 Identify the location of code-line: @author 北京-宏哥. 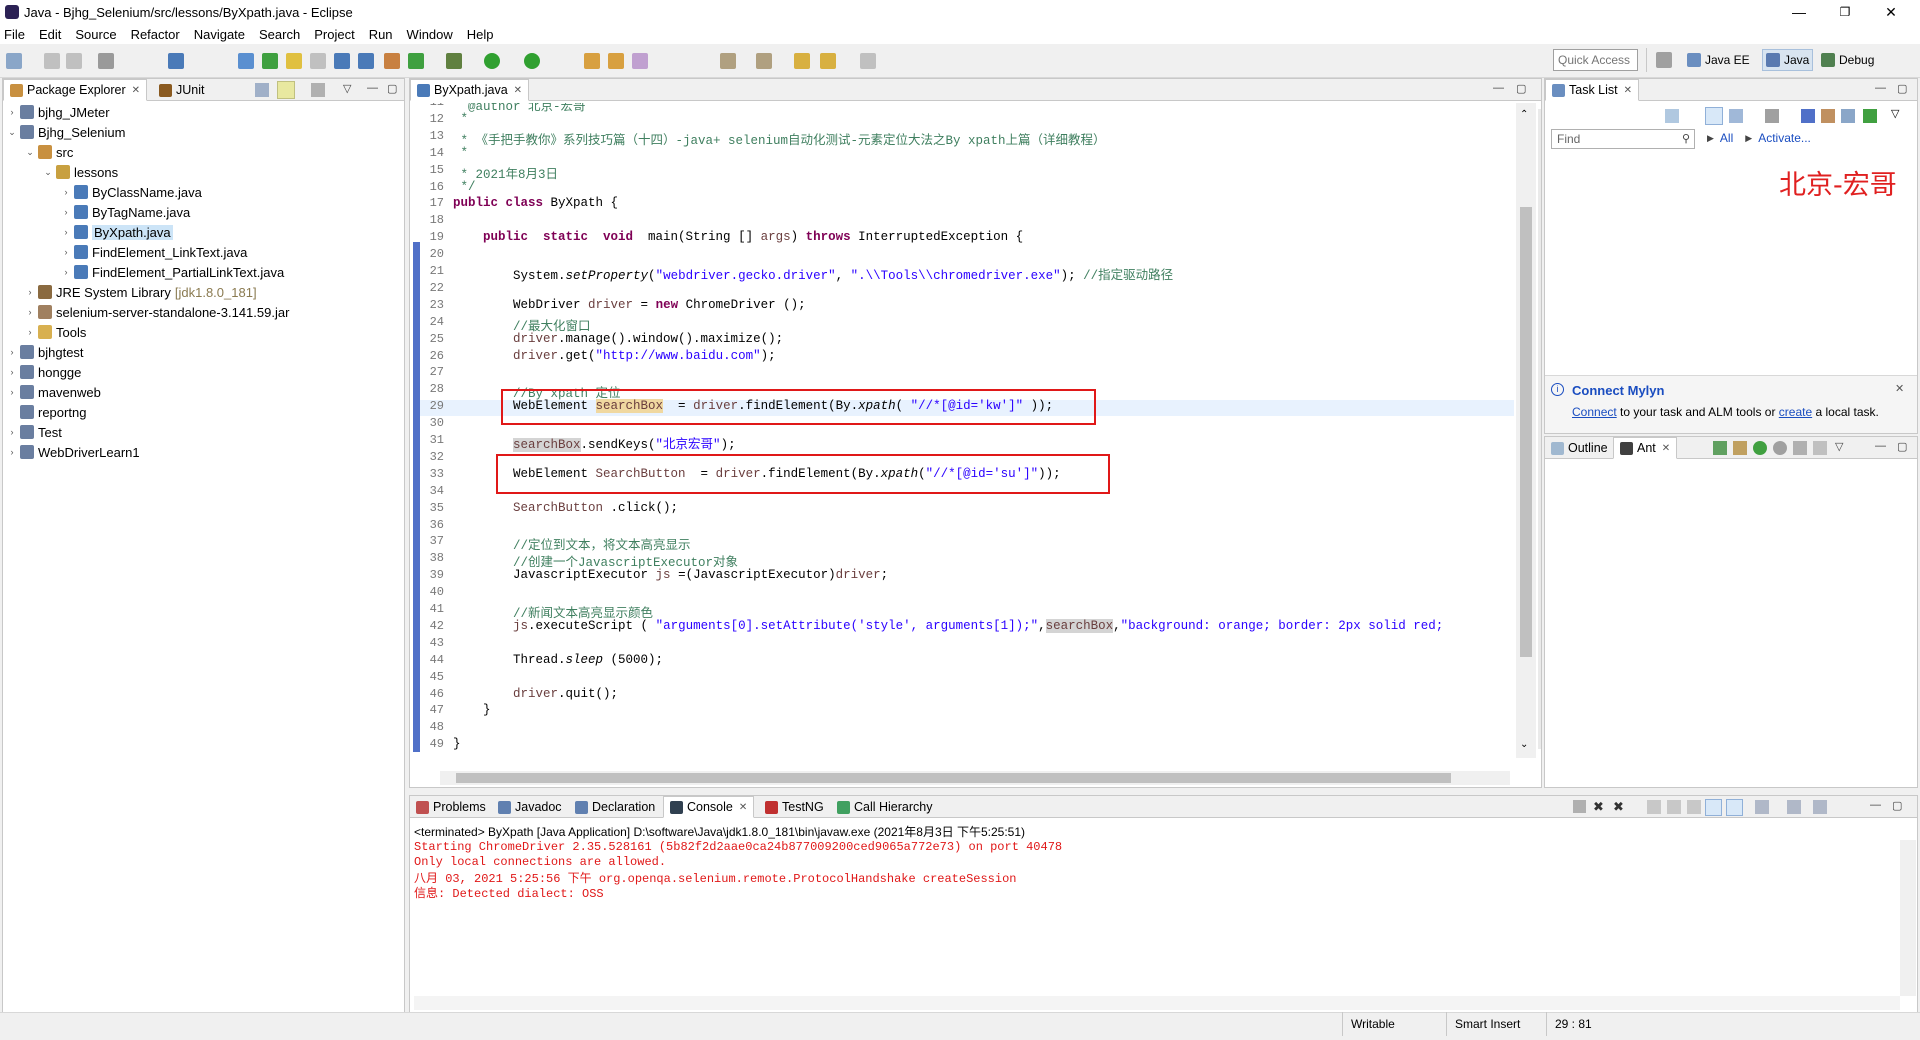
(519, 108).